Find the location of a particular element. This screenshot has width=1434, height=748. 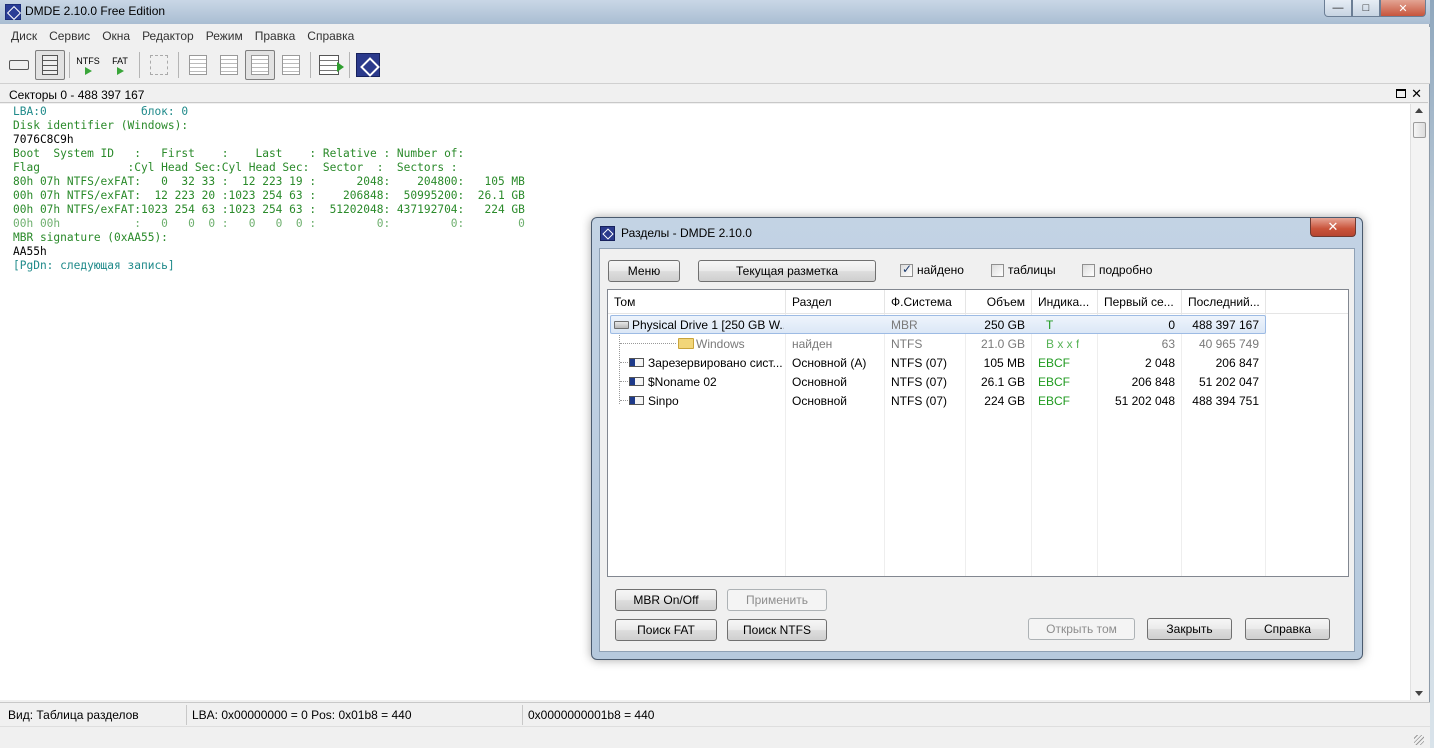

sparkle-doc-icon is located at coordinates (159, 65).